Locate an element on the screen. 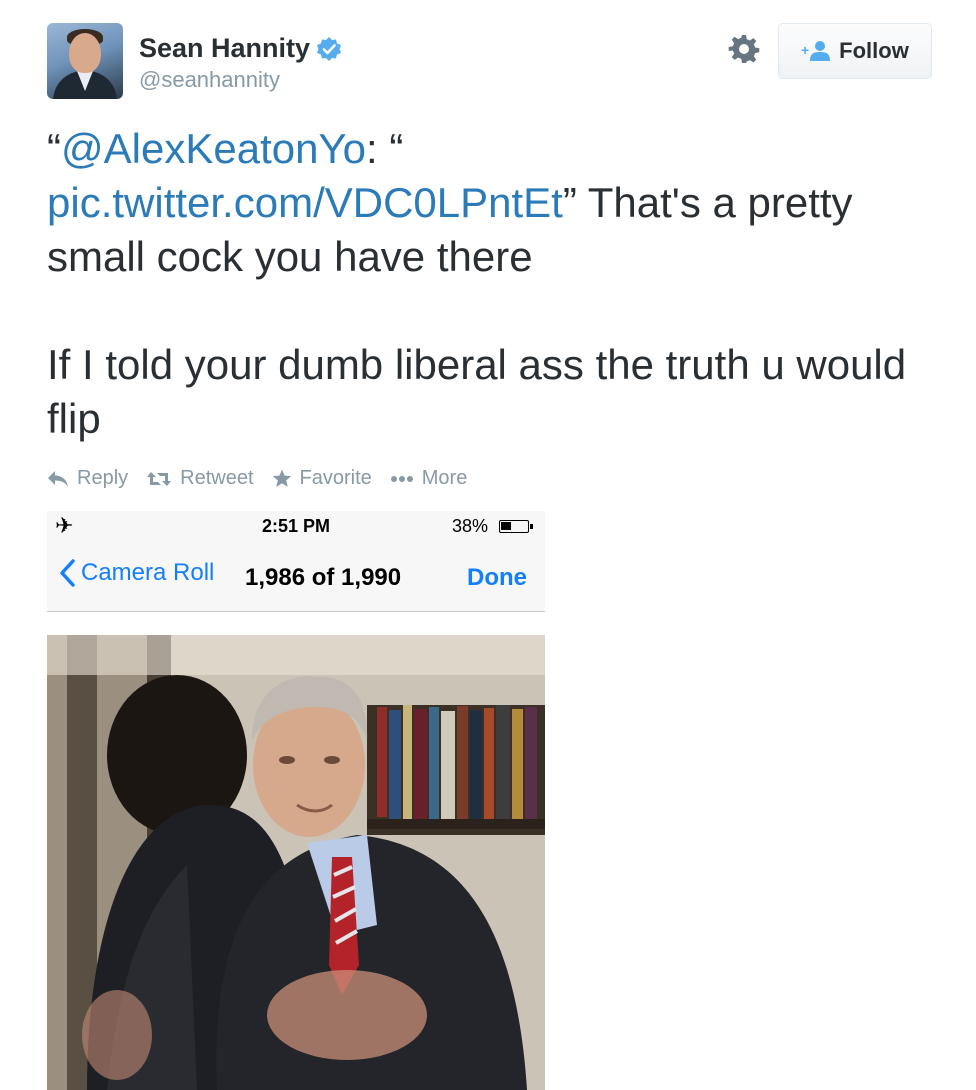 The image size is (976, 1090). reply-action: Reply is located at coordinates (87, 478).